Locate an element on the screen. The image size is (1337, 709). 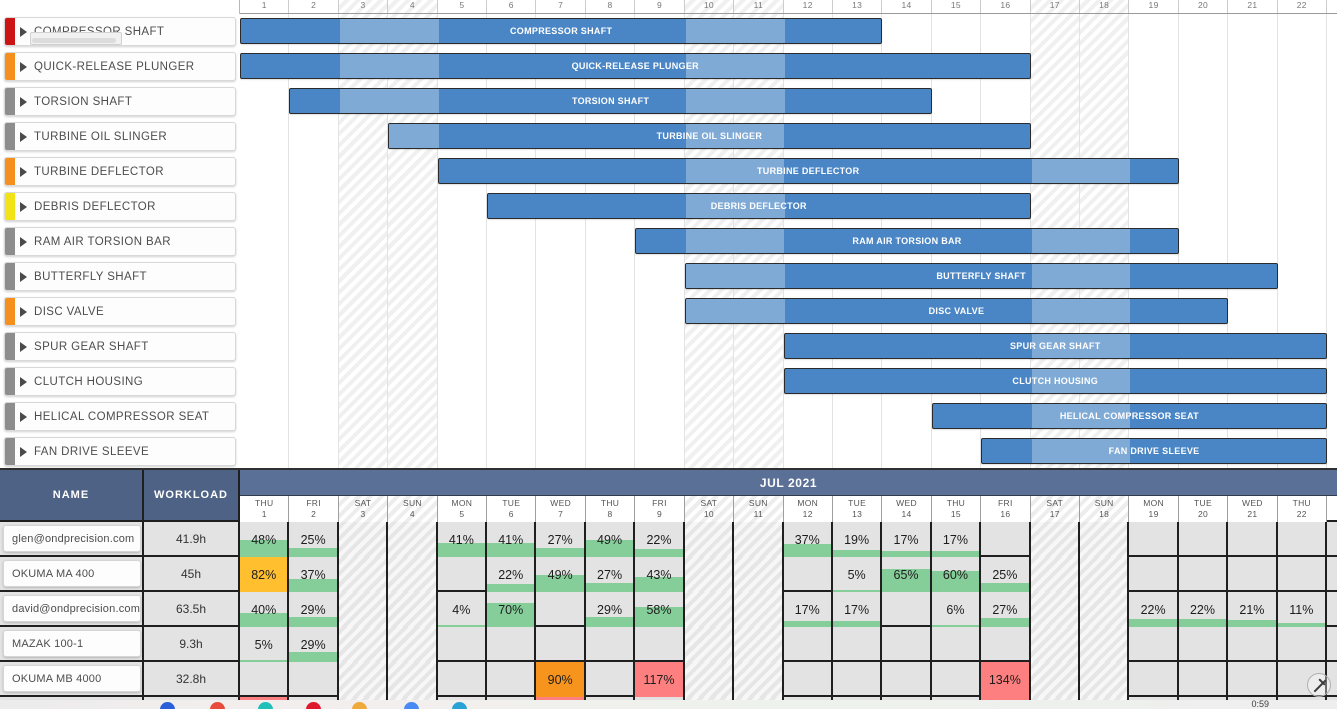
task-chip: HELICAL COMPRESSOR SEAT is located at coordinates (120, 416).